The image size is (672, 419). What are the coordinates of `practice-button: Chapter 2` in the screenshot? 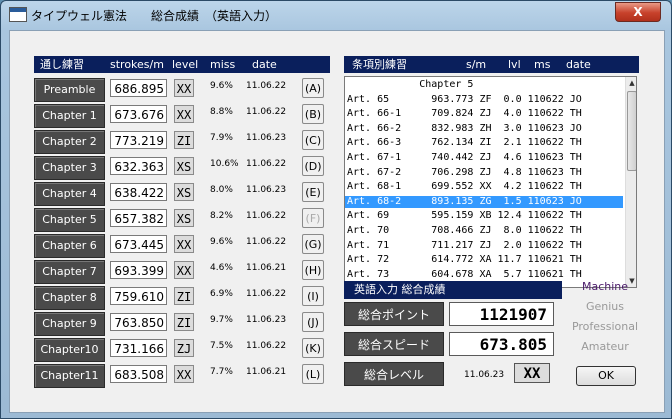 It's located at (69, 142).